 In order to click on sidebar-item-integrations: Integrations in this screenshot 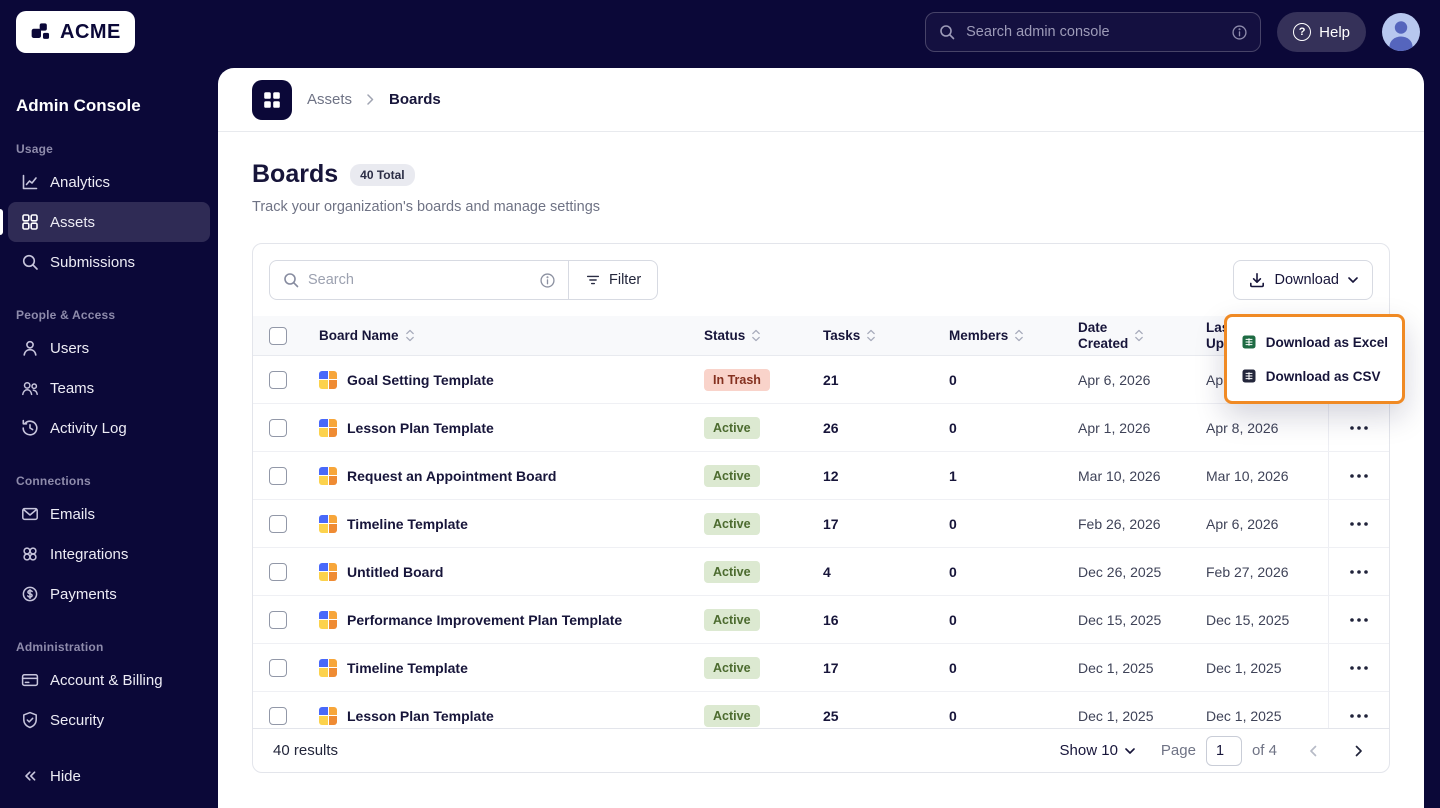, I will do `click(109, 554)`.